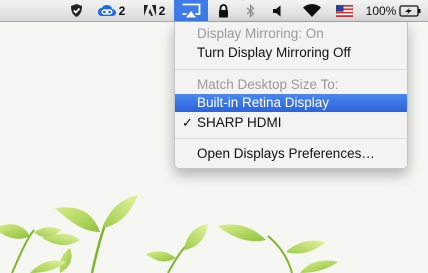 Image resolution: width=428 pixels, height=273 pixels. What do you see at coordinates (69, 234) in the screenshot?
I see `leaf-plant-left` at bounding box center [69, 234].